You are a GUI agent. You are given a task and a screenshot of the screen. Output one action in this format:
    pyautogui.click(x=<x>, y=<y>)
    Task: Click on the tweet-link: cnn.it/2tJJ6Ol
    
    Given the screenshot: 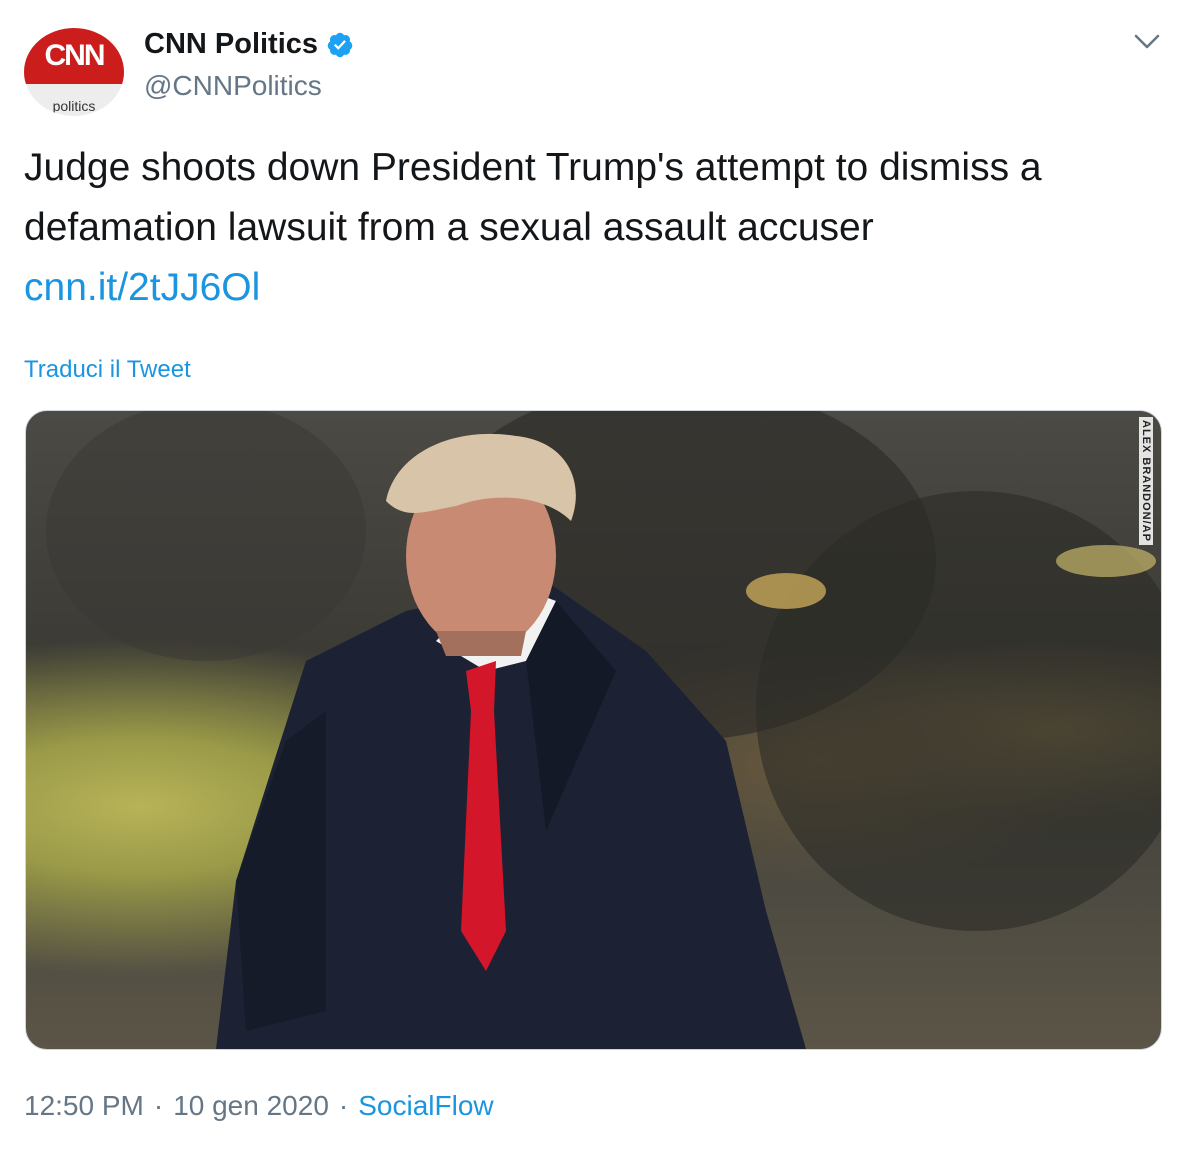 What is the action you would take?
    pyautogui.click(x=142, y=288)
    